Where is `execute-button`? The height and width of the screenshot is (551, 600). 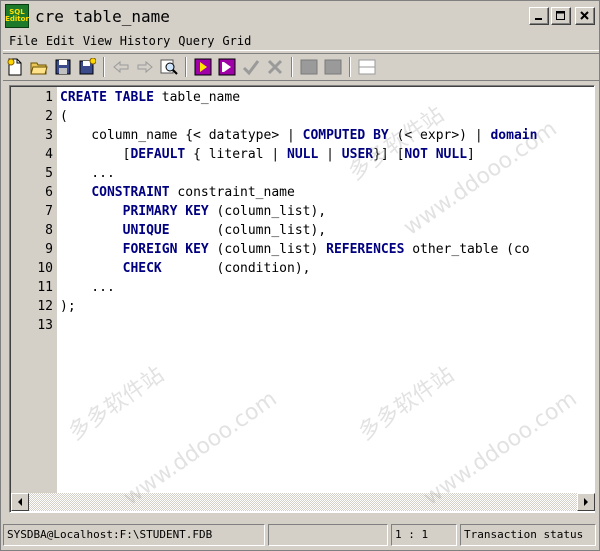
execute-button is located at coordinates (203, 67).